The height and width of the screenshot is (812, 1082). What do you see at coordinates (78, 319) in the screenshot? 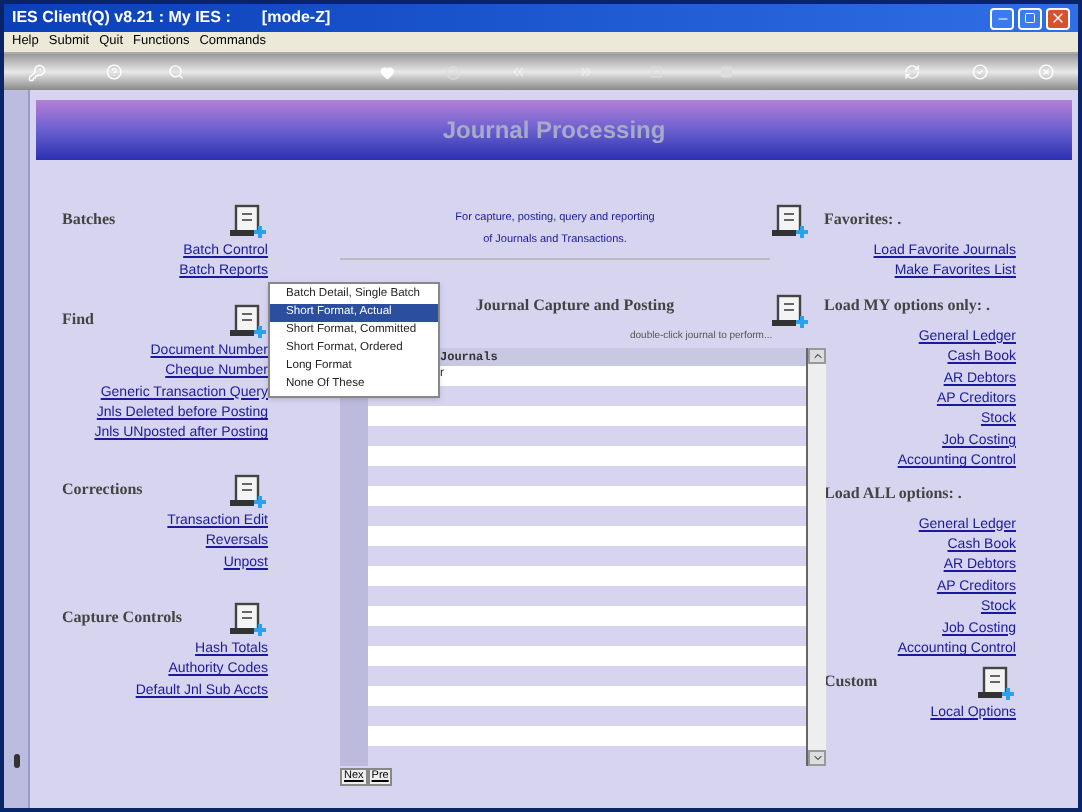
I see `section-heading: Find` at bounding box center [78, 319].